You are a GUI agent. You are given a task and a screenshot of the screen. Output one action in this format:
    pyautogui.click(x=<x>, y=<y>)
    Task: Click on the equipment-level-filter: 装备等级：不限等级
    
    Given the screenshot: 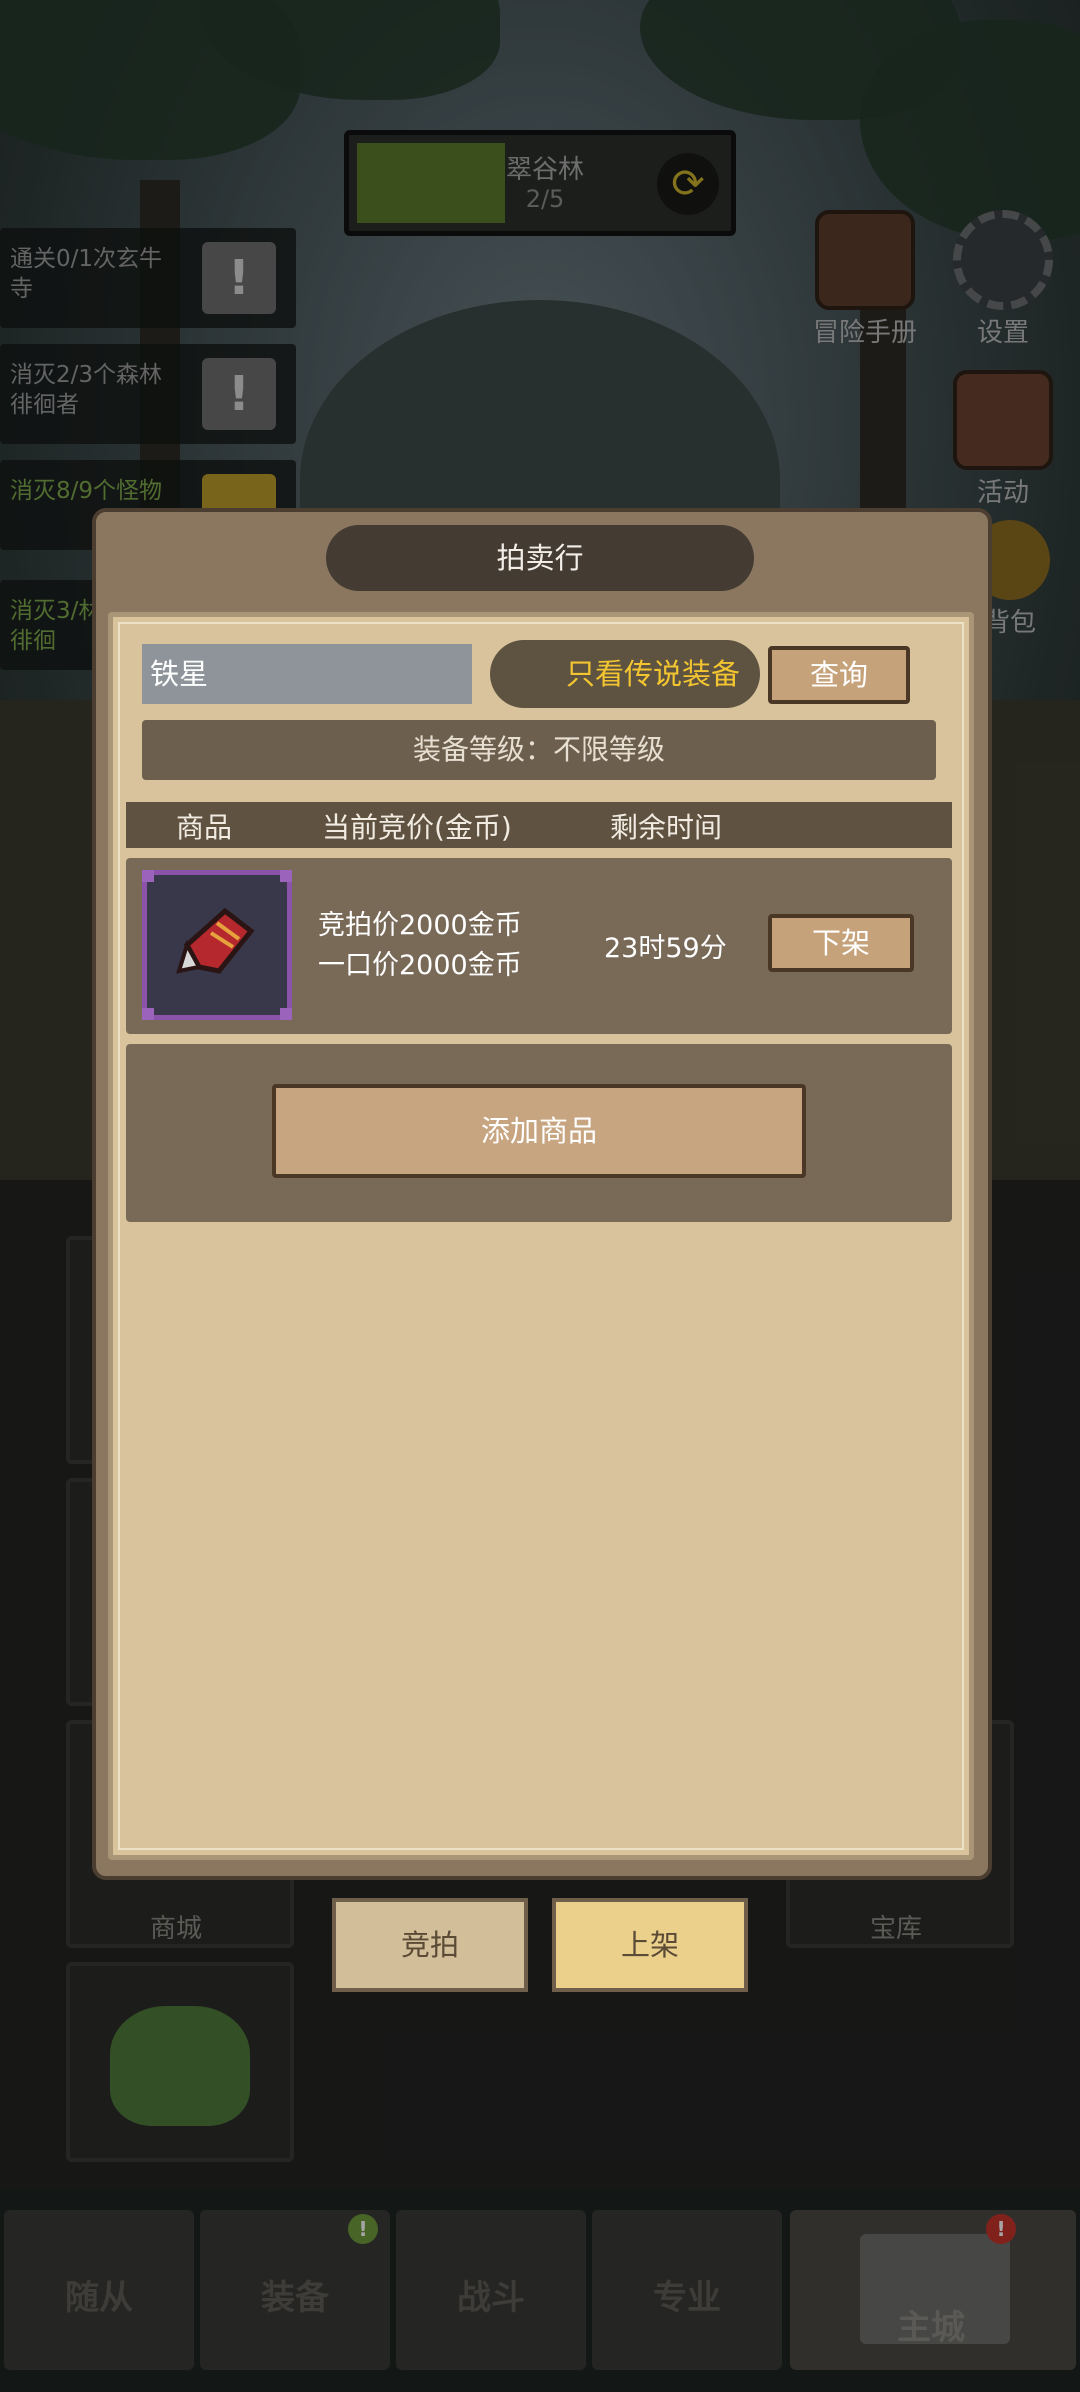 What is the action you would take?
    pyautogui.click(x=539, y=750)
    